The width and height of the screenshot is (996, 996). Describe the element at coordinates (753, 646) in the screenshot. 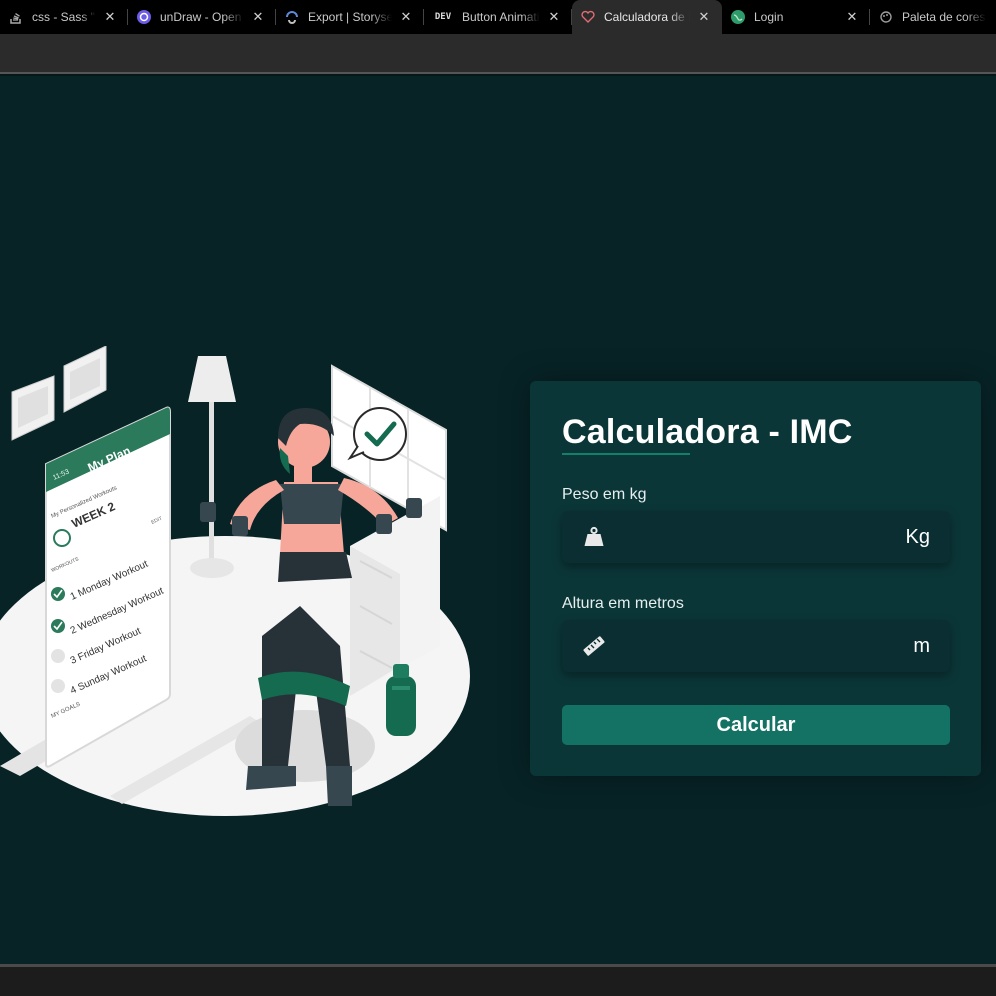

I see `height-input` at that location.